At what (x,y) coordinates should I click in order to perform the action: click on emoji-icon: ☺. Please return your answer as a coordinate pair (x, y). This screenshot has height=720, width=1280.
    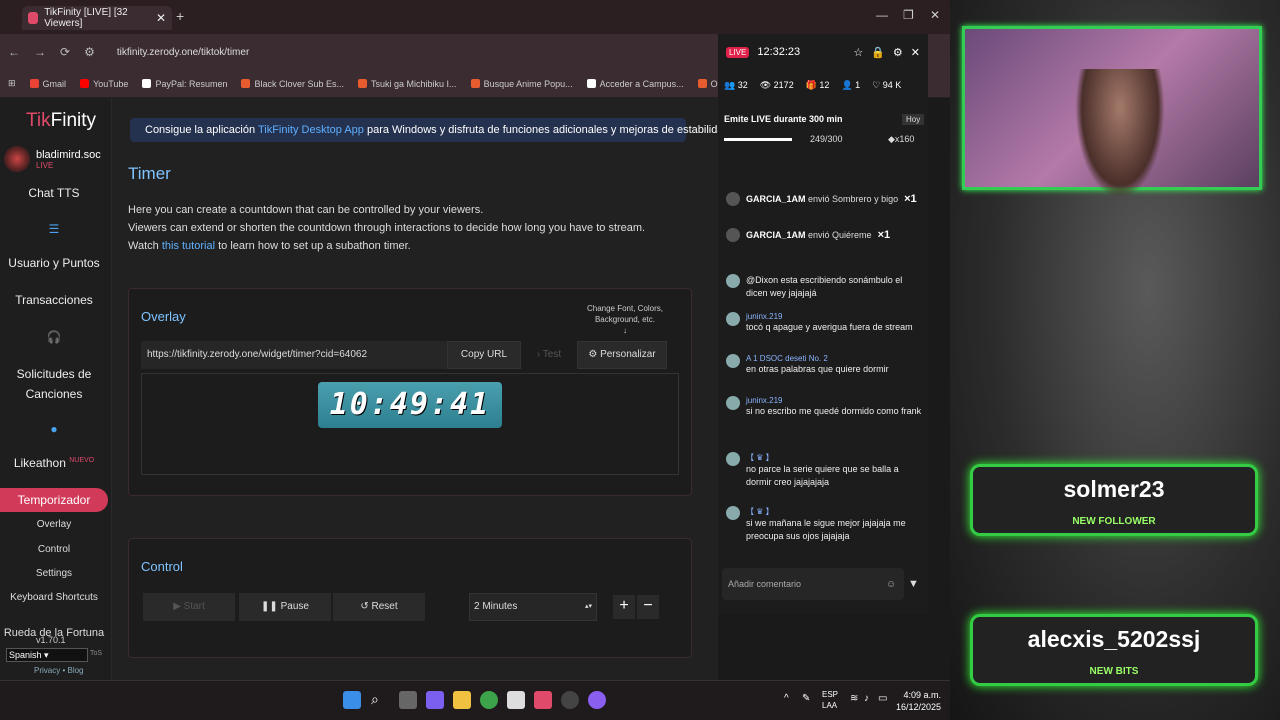
    Looking at the image, I should click on (891, 584).